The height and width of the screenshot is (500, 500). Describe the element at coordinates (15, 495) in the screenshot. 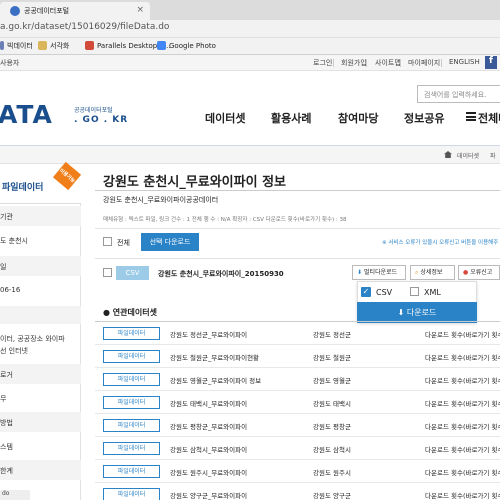

I see `browser-status-bar: do` at that location.